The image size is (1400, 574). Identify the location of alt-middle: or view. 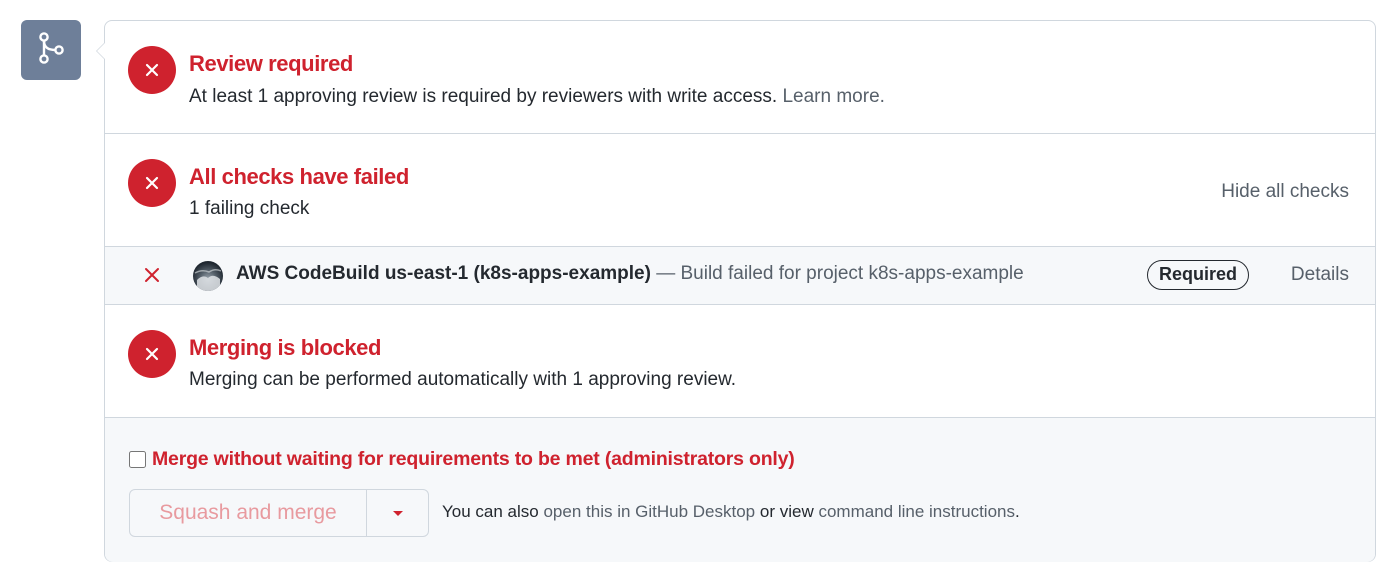
(786, 511).